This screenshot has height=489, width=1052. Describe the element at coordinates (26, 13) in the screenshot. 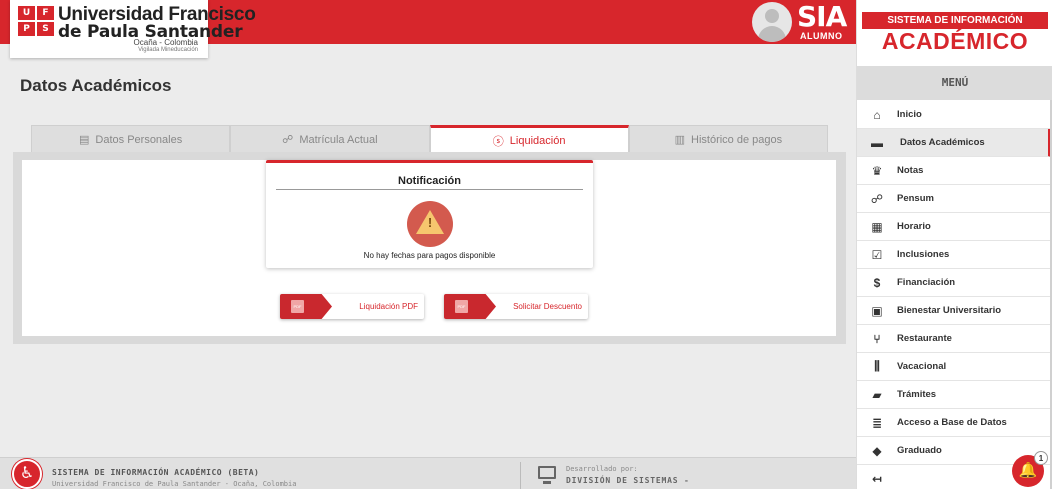

I see `logo-letter: U` at that location.